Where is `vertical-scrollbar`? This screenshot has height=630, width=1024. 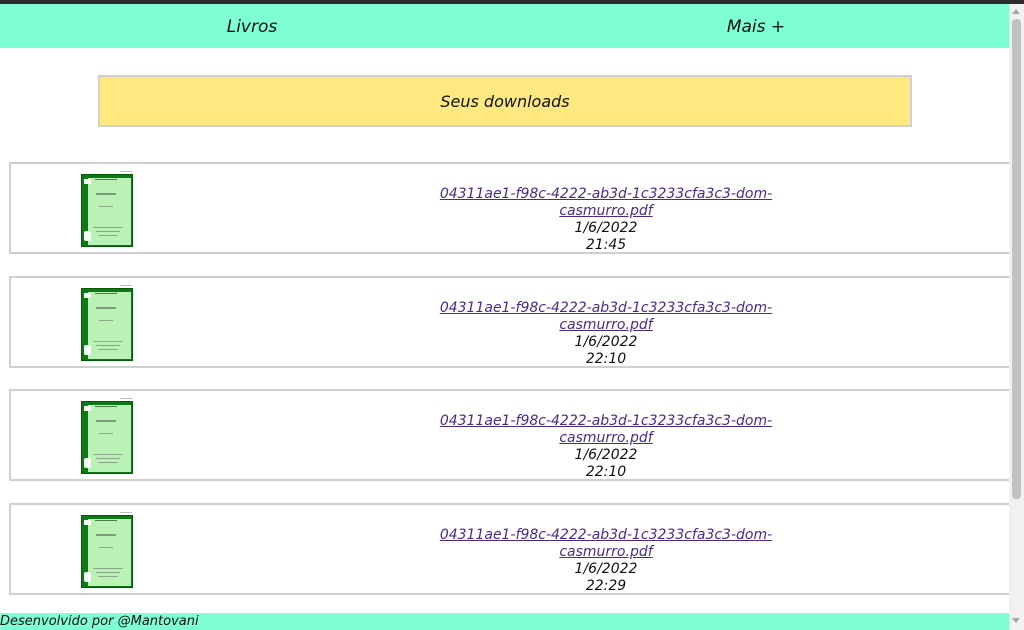
vertical-scrollbar is located at coordinates (1016, 317).